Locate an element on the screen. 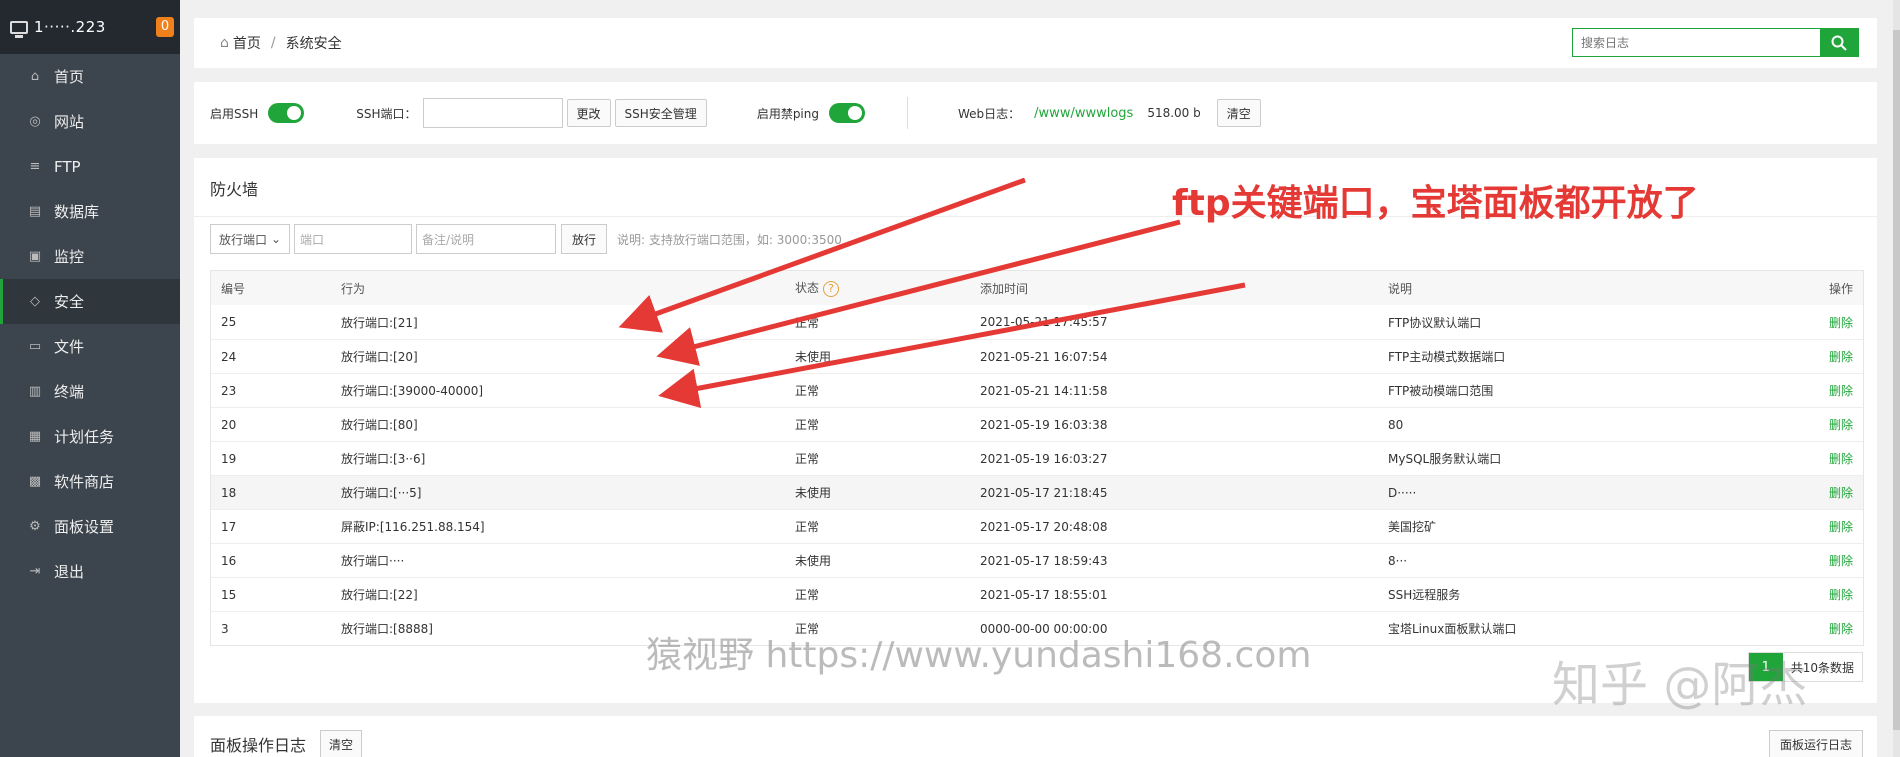 The width and height of the screenshot is (1900, 757). site-watermark: 猿视野 https://www.yundashi168.com is located at coordinates (979, 655).